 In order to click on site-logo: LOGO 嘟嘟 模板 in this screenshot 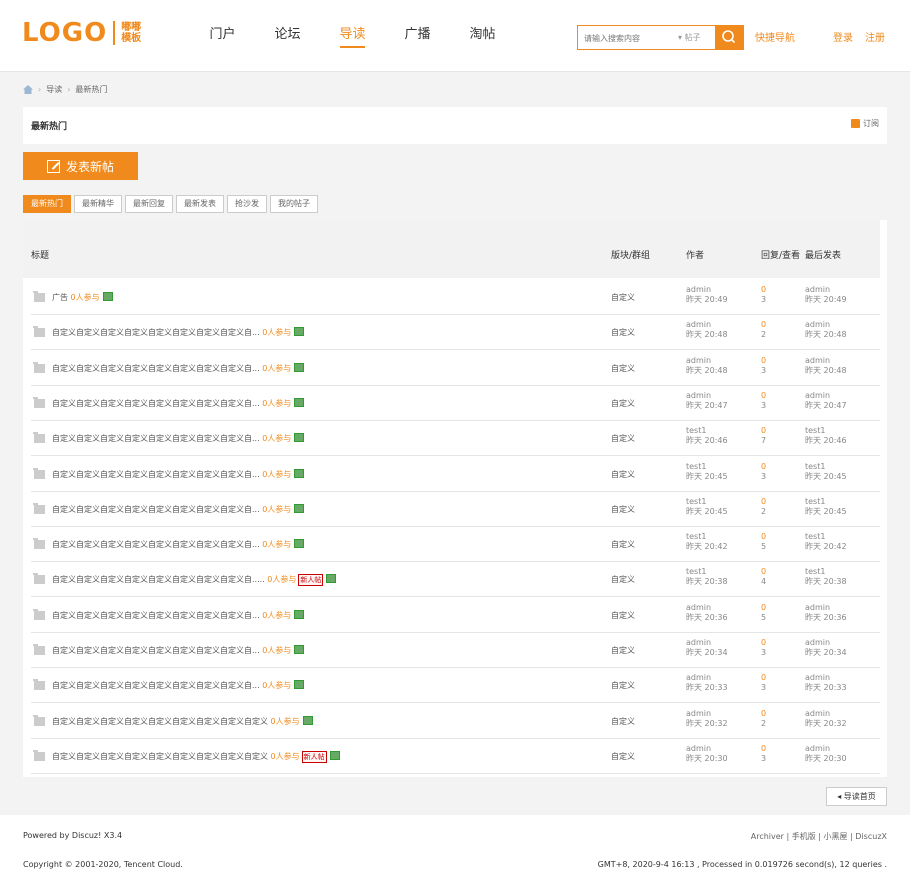, I will do `click(81, 33)`.